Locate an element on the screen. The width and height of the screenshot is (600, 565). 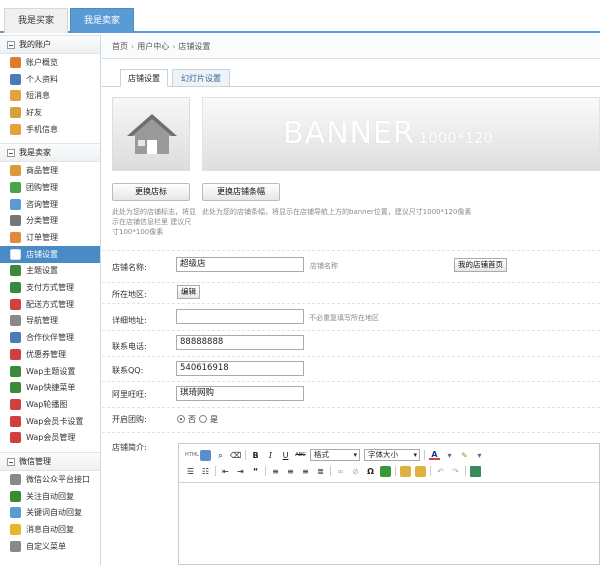
highlight-icon: ✎ is located at coordinates (464, 455).